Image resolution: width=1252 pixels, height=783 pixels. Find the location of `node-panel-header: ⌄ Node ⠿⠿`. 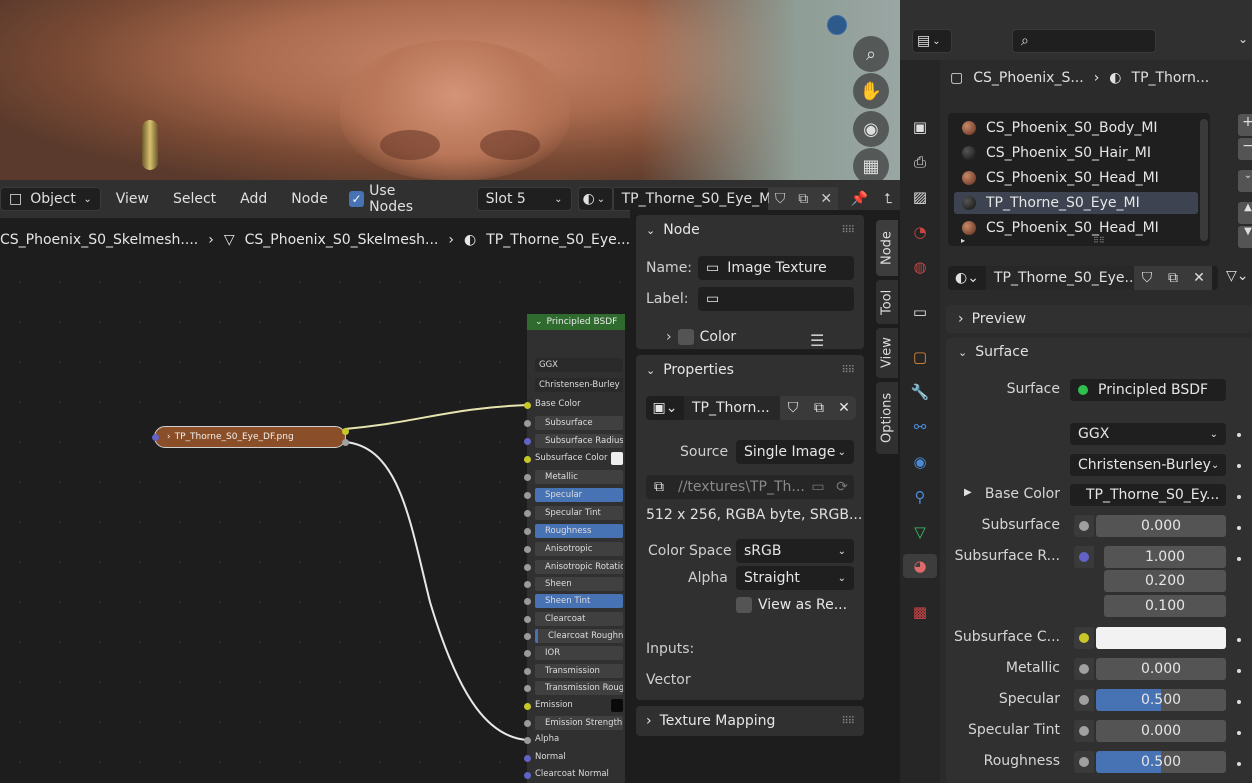

node-panel-header: ⌄ Node ⠿⠿ is located at coordinates (750, 230).